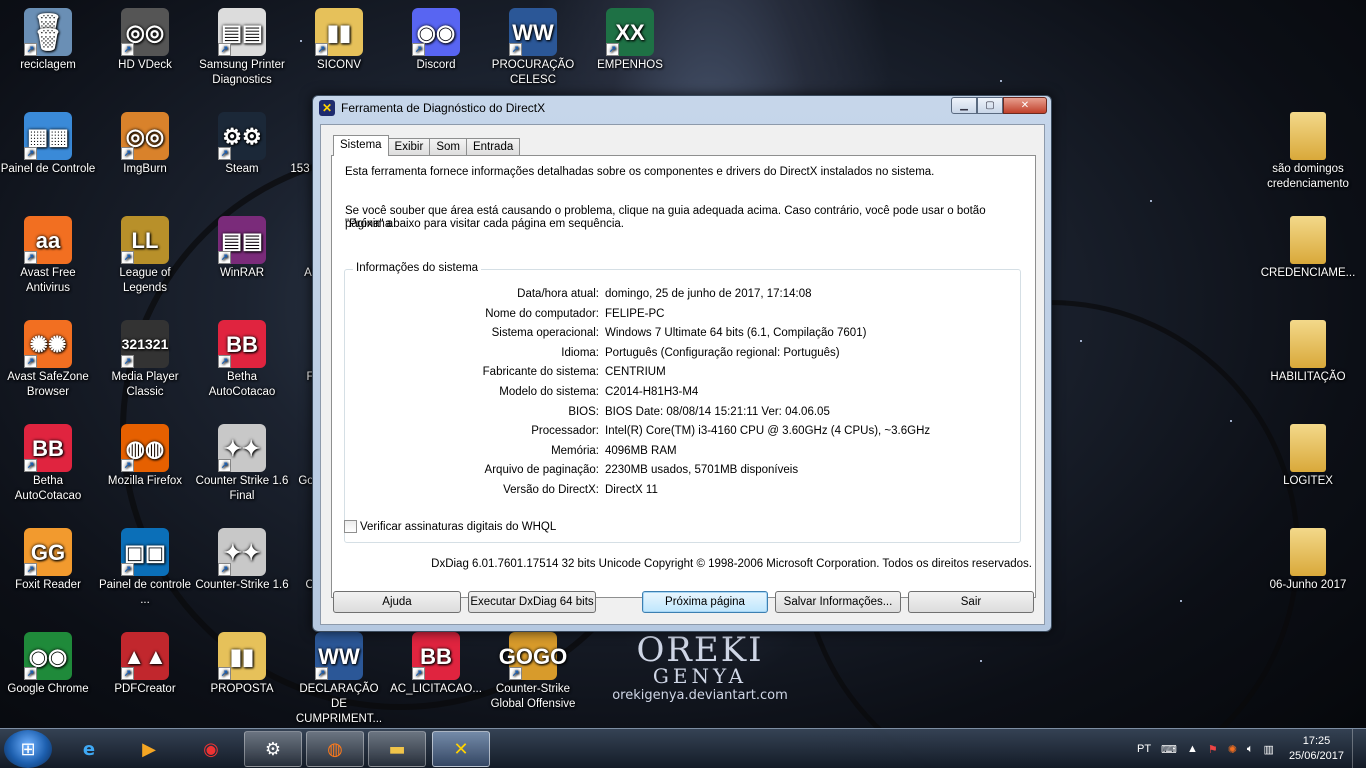 The width and height of the screenshot is (1366, 768). What do you see at coordinates (461, 749) in the screenshot?
I see `taskbar-directx: ✕` at bounding box center [461, 749].